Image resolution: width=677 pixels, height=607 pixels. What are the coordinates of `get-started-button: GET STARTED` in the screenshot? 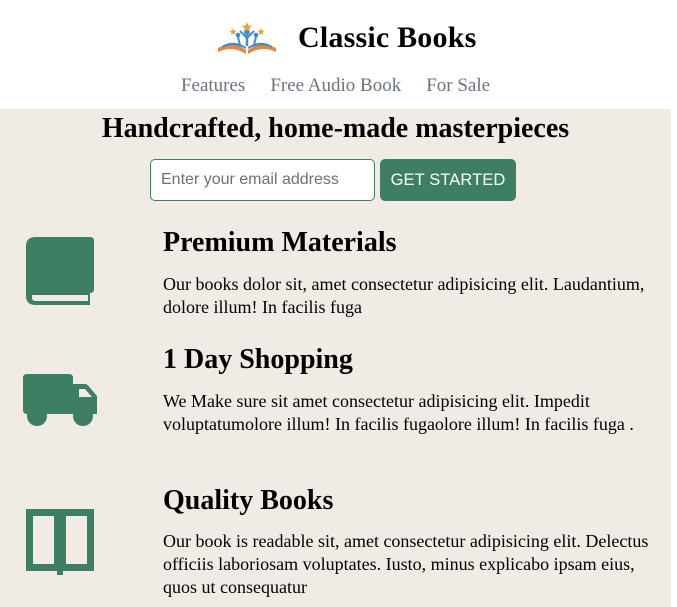 It's located at (448, 180).